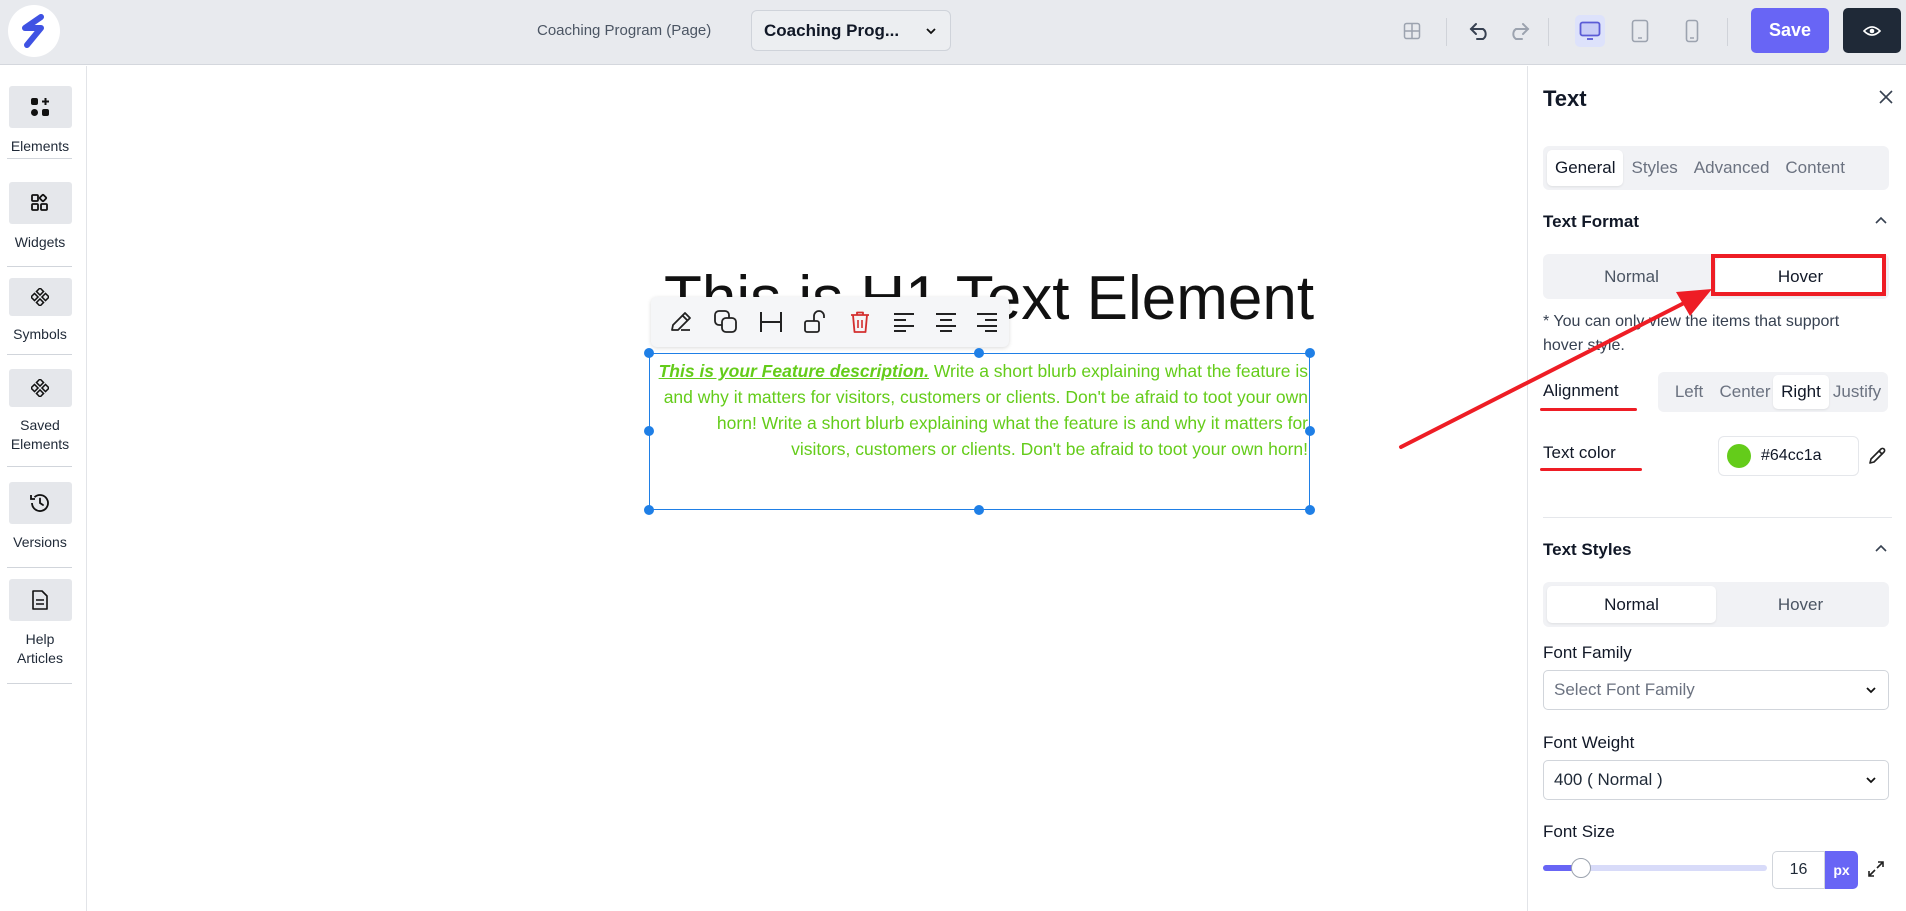 The image size is (1906, 911). Describe the element at coordinates (1716, 780) in the screenshot. I see `font-weight-select: 400 ( Normal )` at that location.